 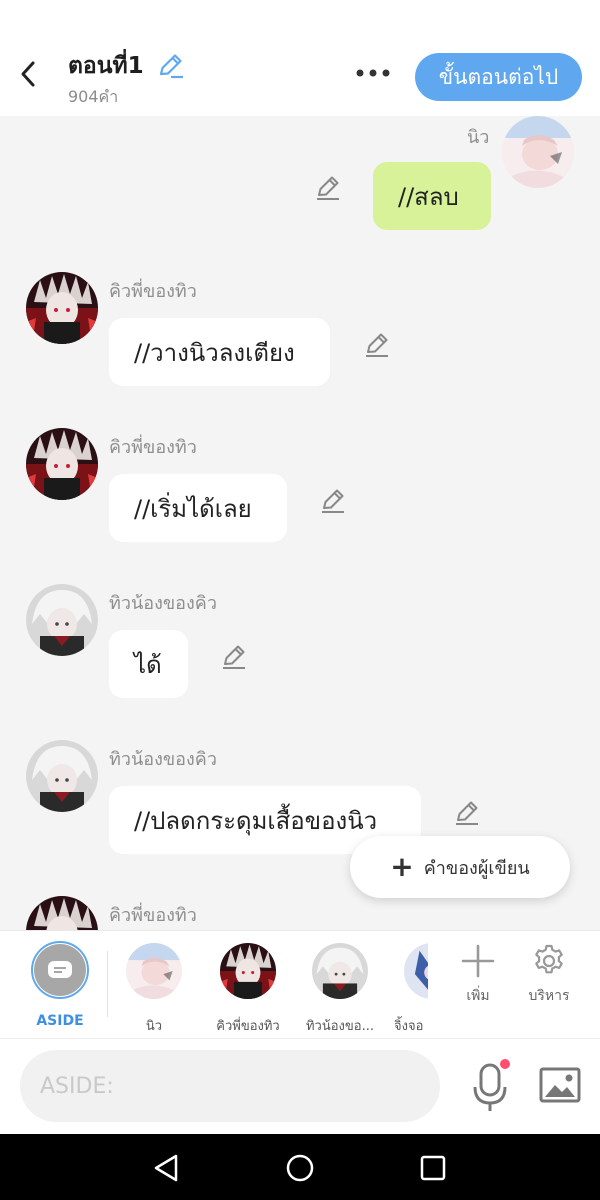 What do you see at coordinates (300, 78) in the screenshot?
I see `editor-header: ตอนที่1 904คำ ขั้นตอนต่อไป` at bounding box center [300, 78].